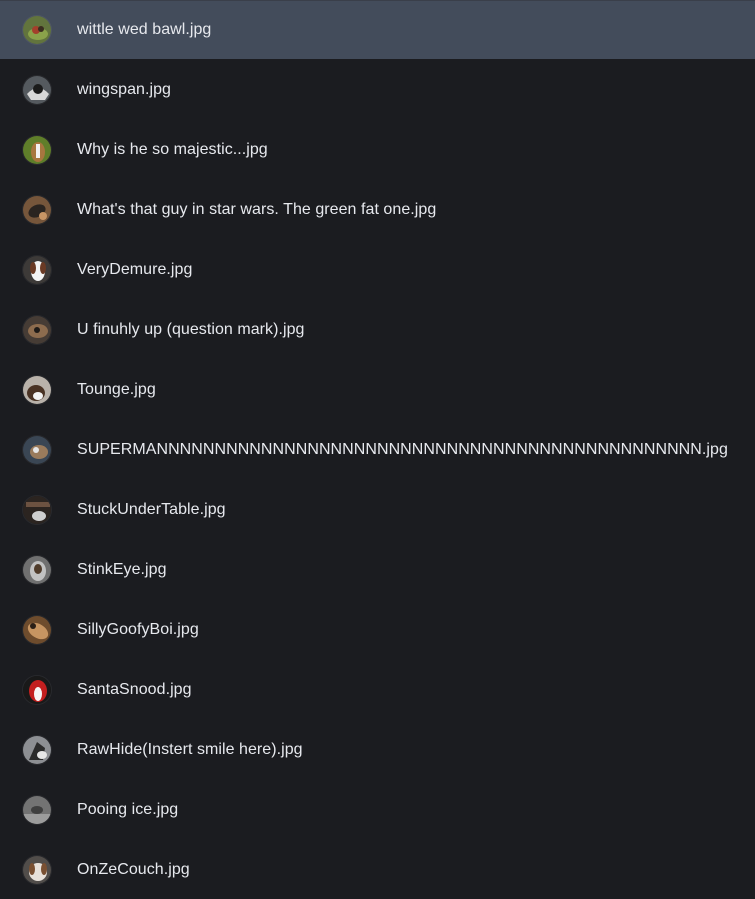 The width and height of the screenshot is (755, 899). Describe the element at coordinates (134, 689) in the screenshot. I see `file-name: SantaSnood.jpg` at that location.